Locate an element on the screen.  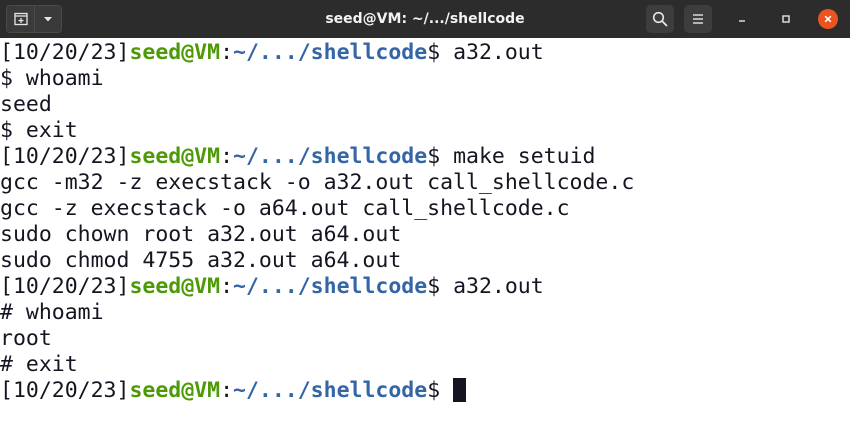
hamburger-menu-icon is located at coordinates (698, 19).